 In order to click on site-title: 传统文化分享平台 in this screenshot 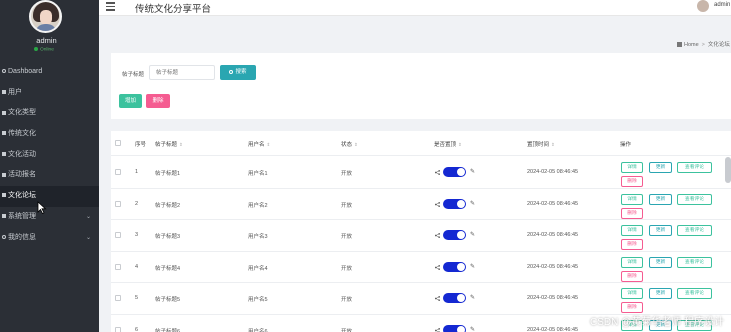, I will do `click(173, 9)`.